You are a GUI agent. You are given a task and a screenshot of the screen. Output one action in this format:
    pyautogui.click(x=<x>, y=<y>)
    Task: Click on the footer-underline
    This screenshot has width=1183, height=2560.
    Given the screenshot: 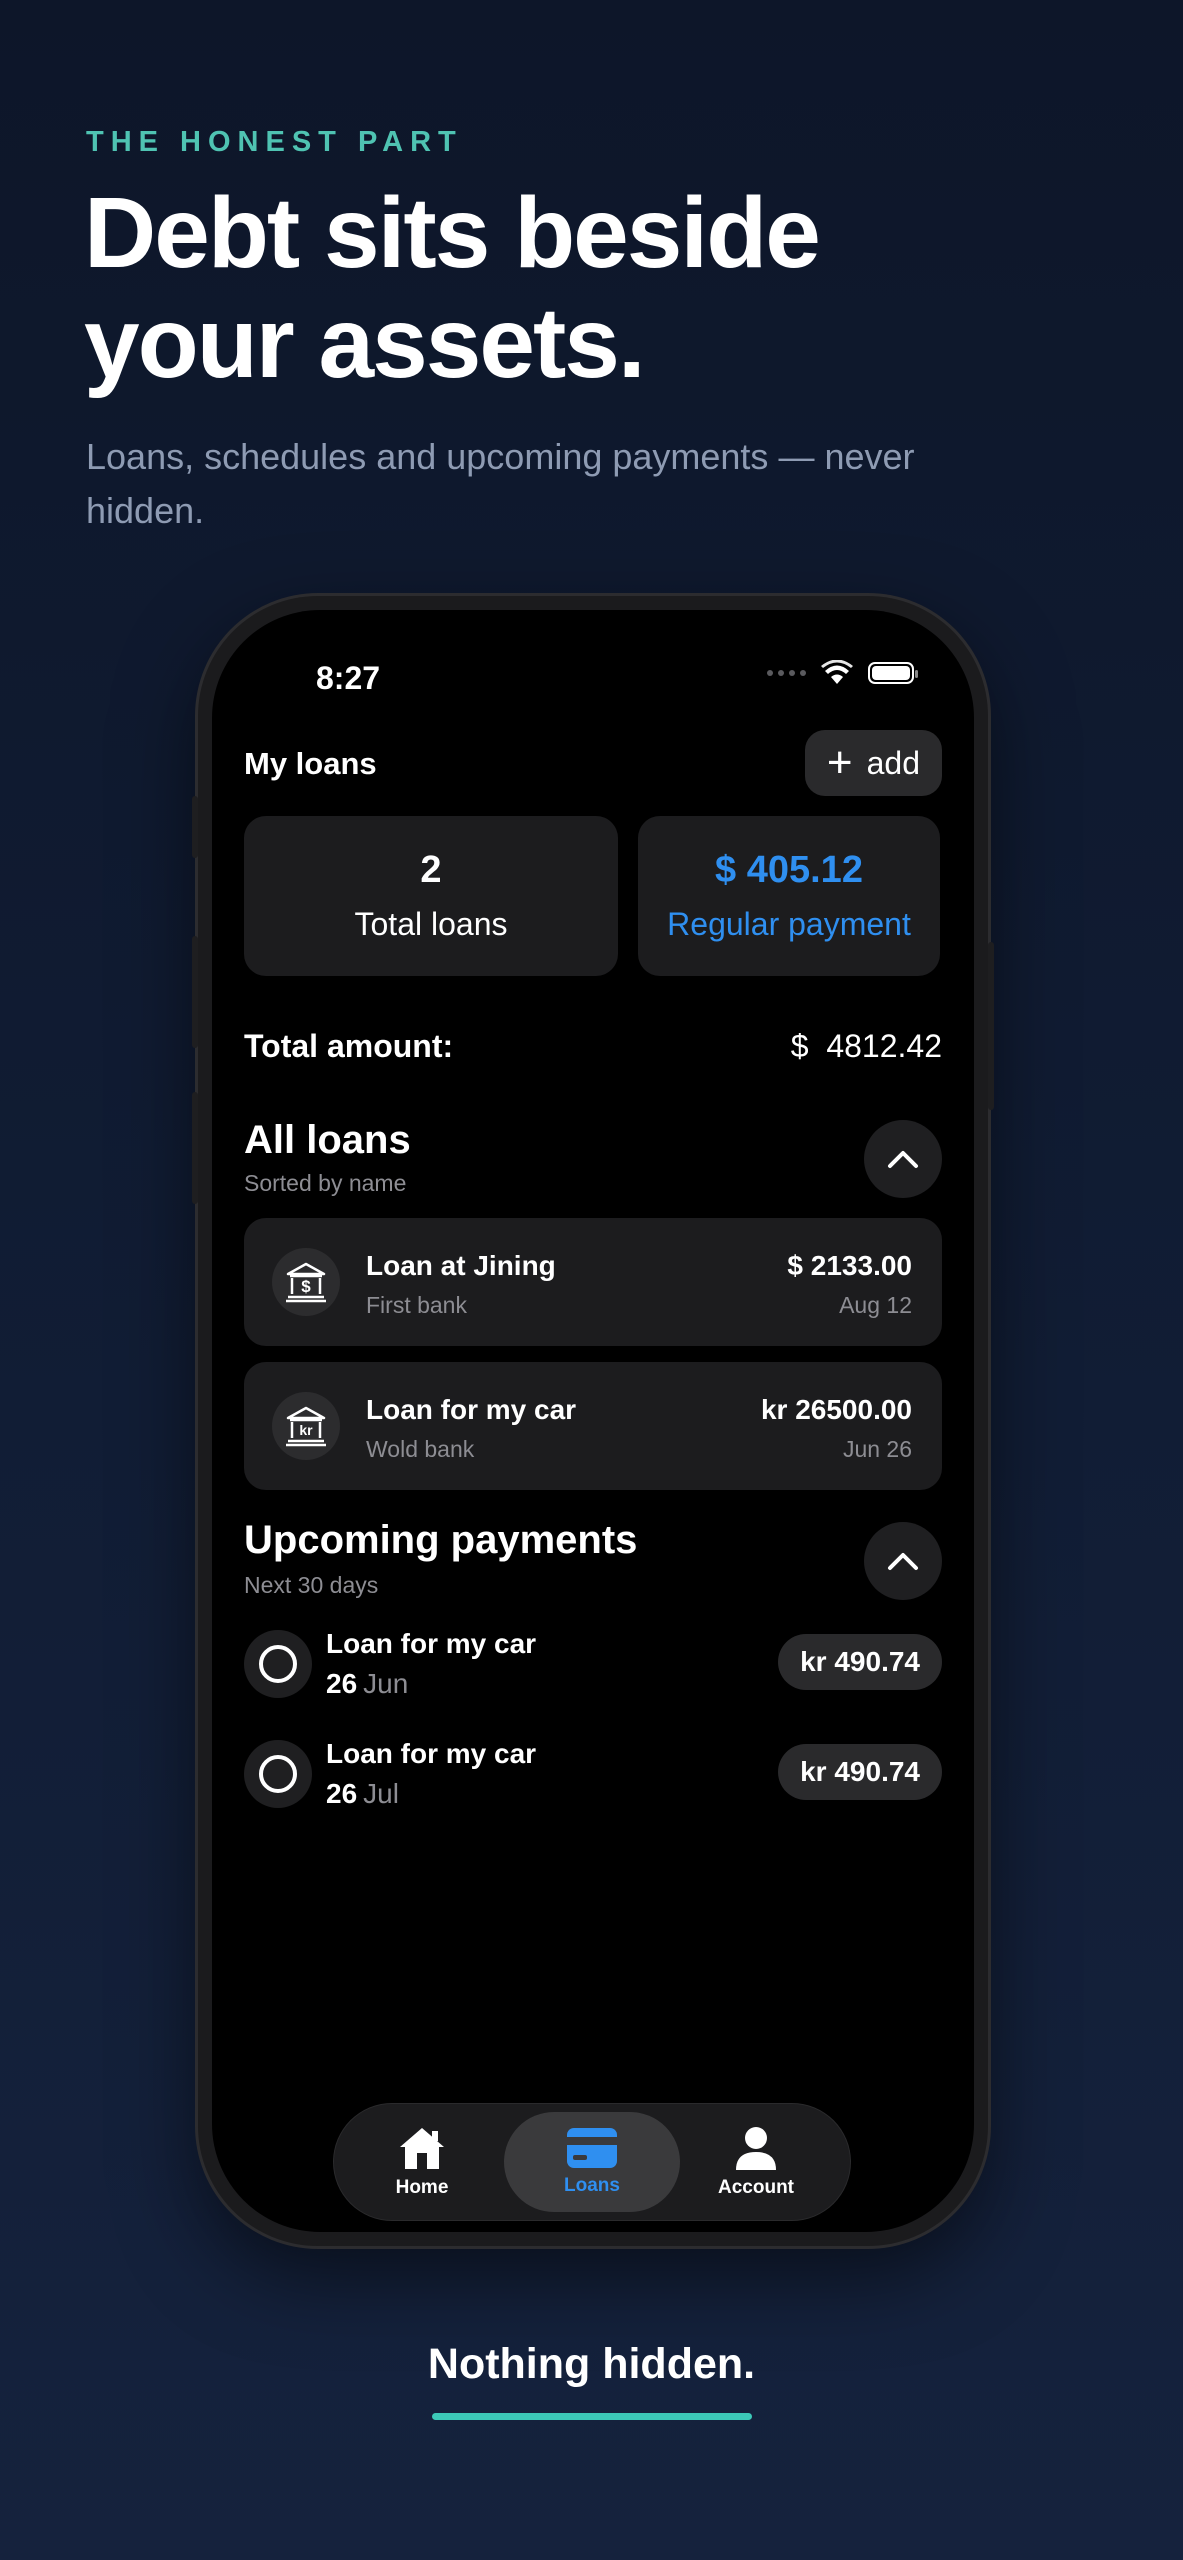 What is the action you would take?
    pyautogui.click(x=592, y=2416)
    